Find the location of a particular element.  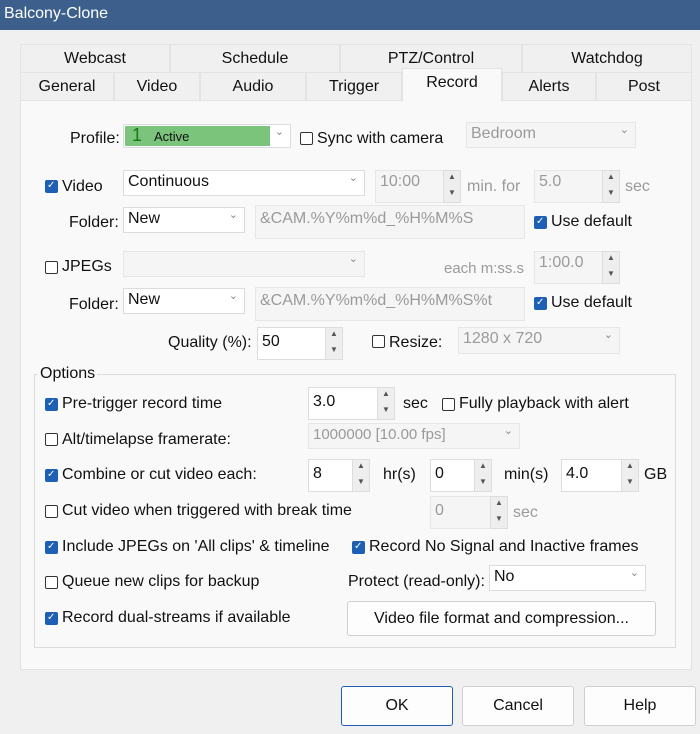

jpegs-label: JPEGs is located at coordinates (87, 266).